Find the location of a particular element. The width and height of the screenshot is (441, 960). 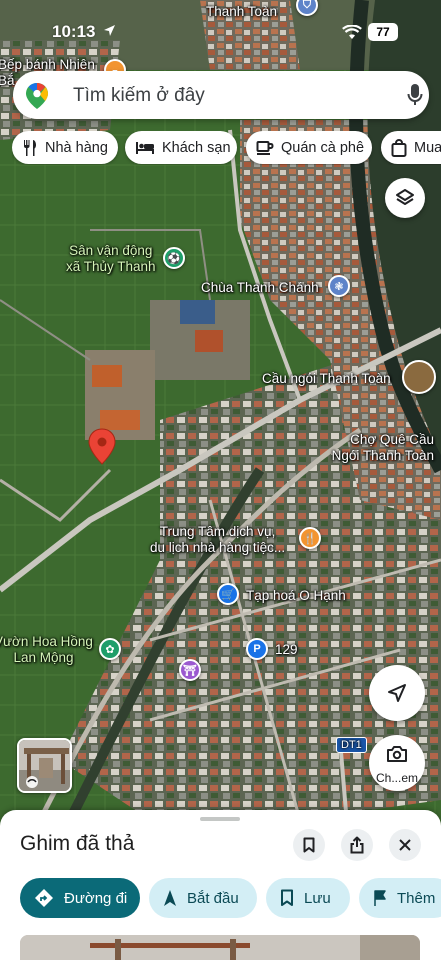

wifi-icon is located at coordinates (352, 32).